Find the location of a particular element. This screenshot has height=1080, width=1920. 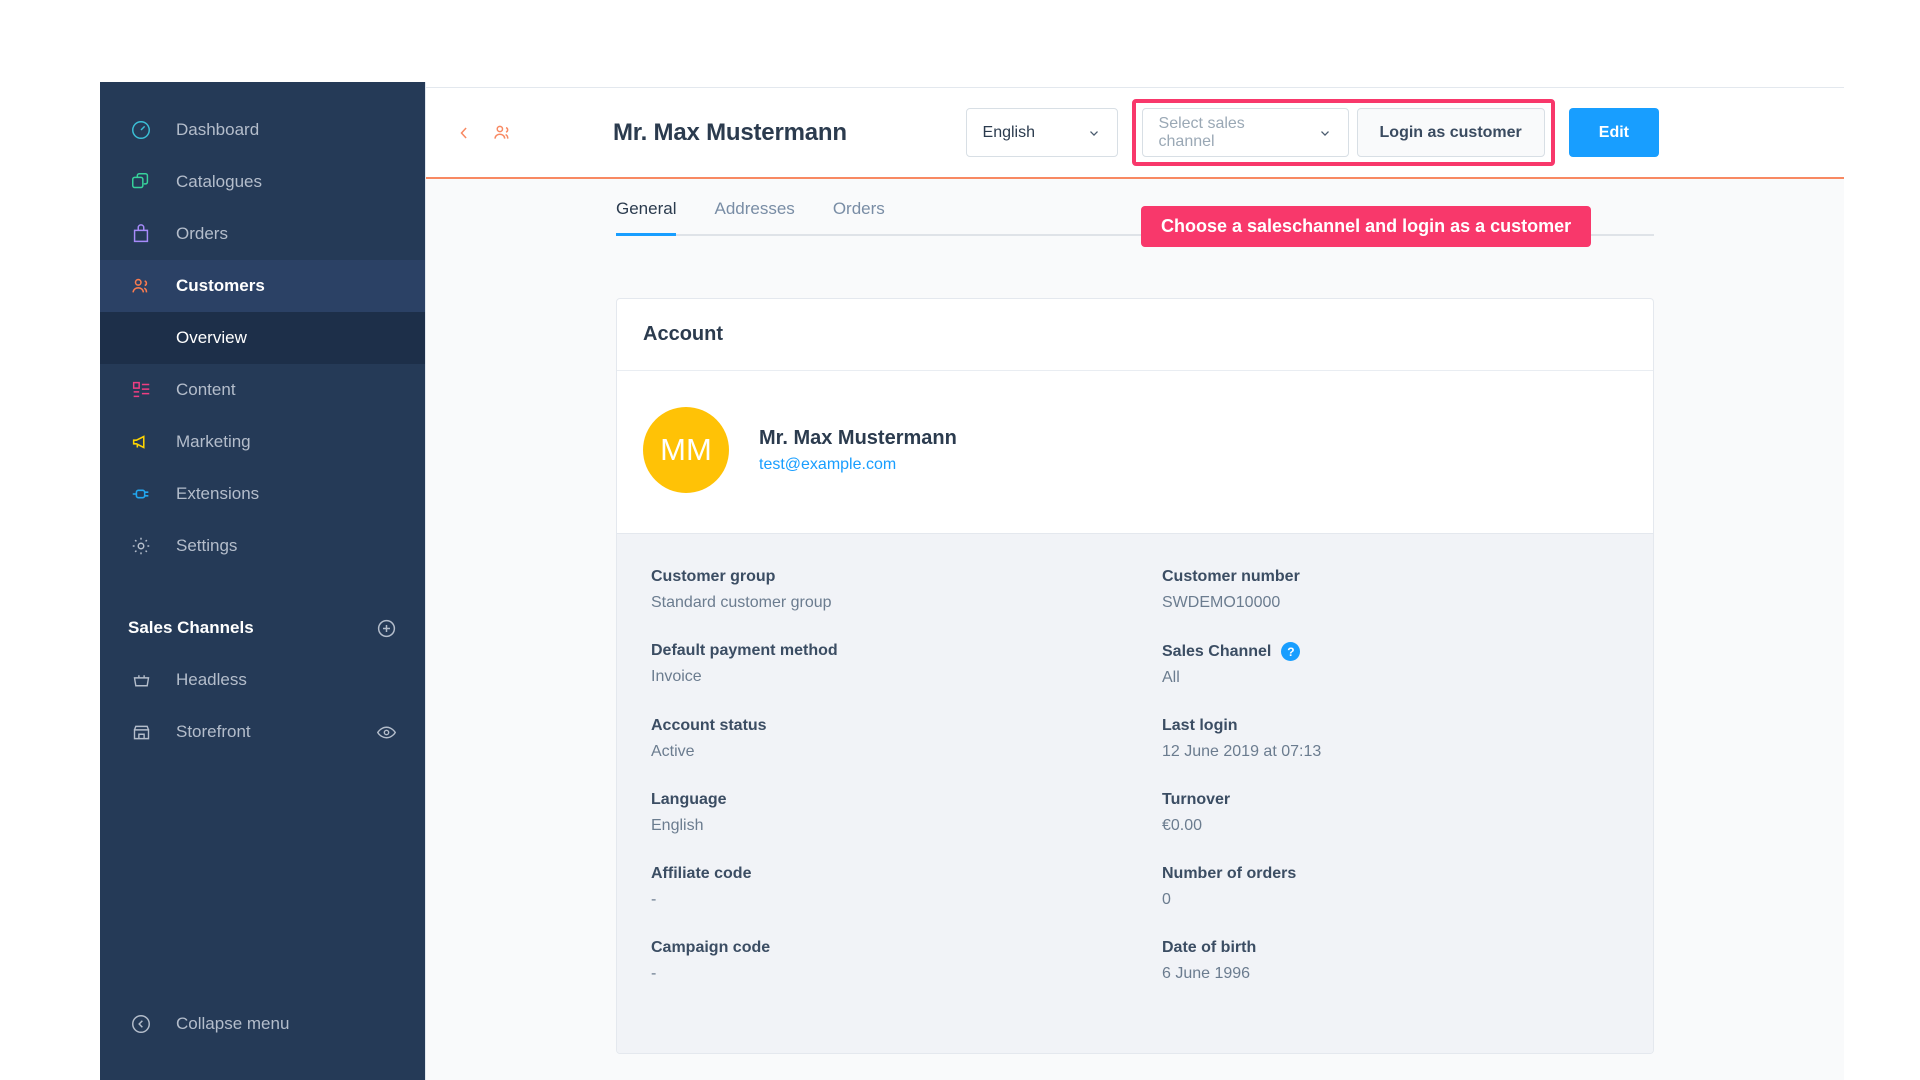

chevron-left-circle-icon is located at coordinates (141, 1024).